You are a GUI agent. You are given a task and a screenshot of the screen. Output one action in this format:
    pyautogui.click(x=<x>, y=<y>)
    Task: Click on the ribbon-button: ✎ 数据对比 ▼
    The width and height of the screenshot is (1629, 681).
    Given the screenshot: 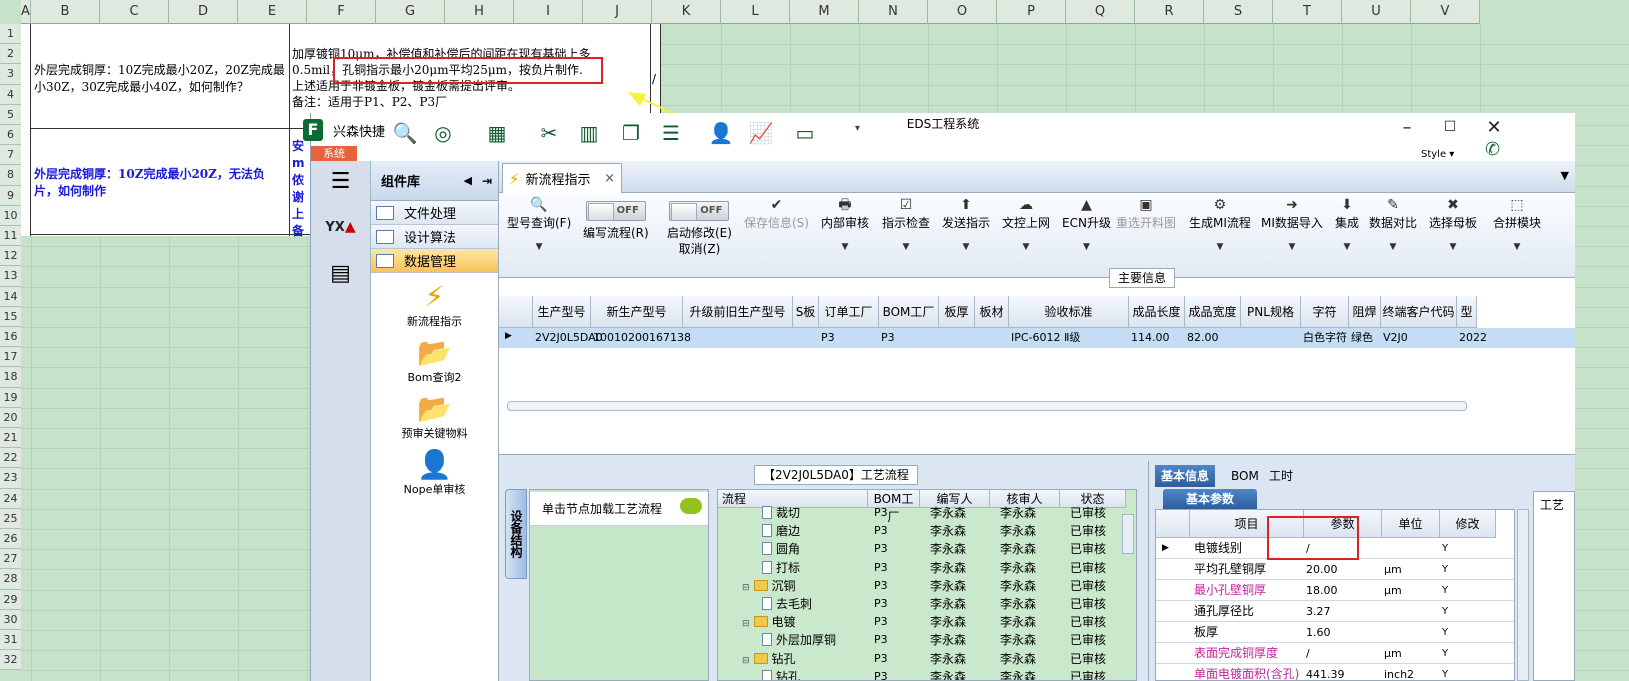 What is the action you would take?
    pyautogui.click(x=1393, y=226)
    